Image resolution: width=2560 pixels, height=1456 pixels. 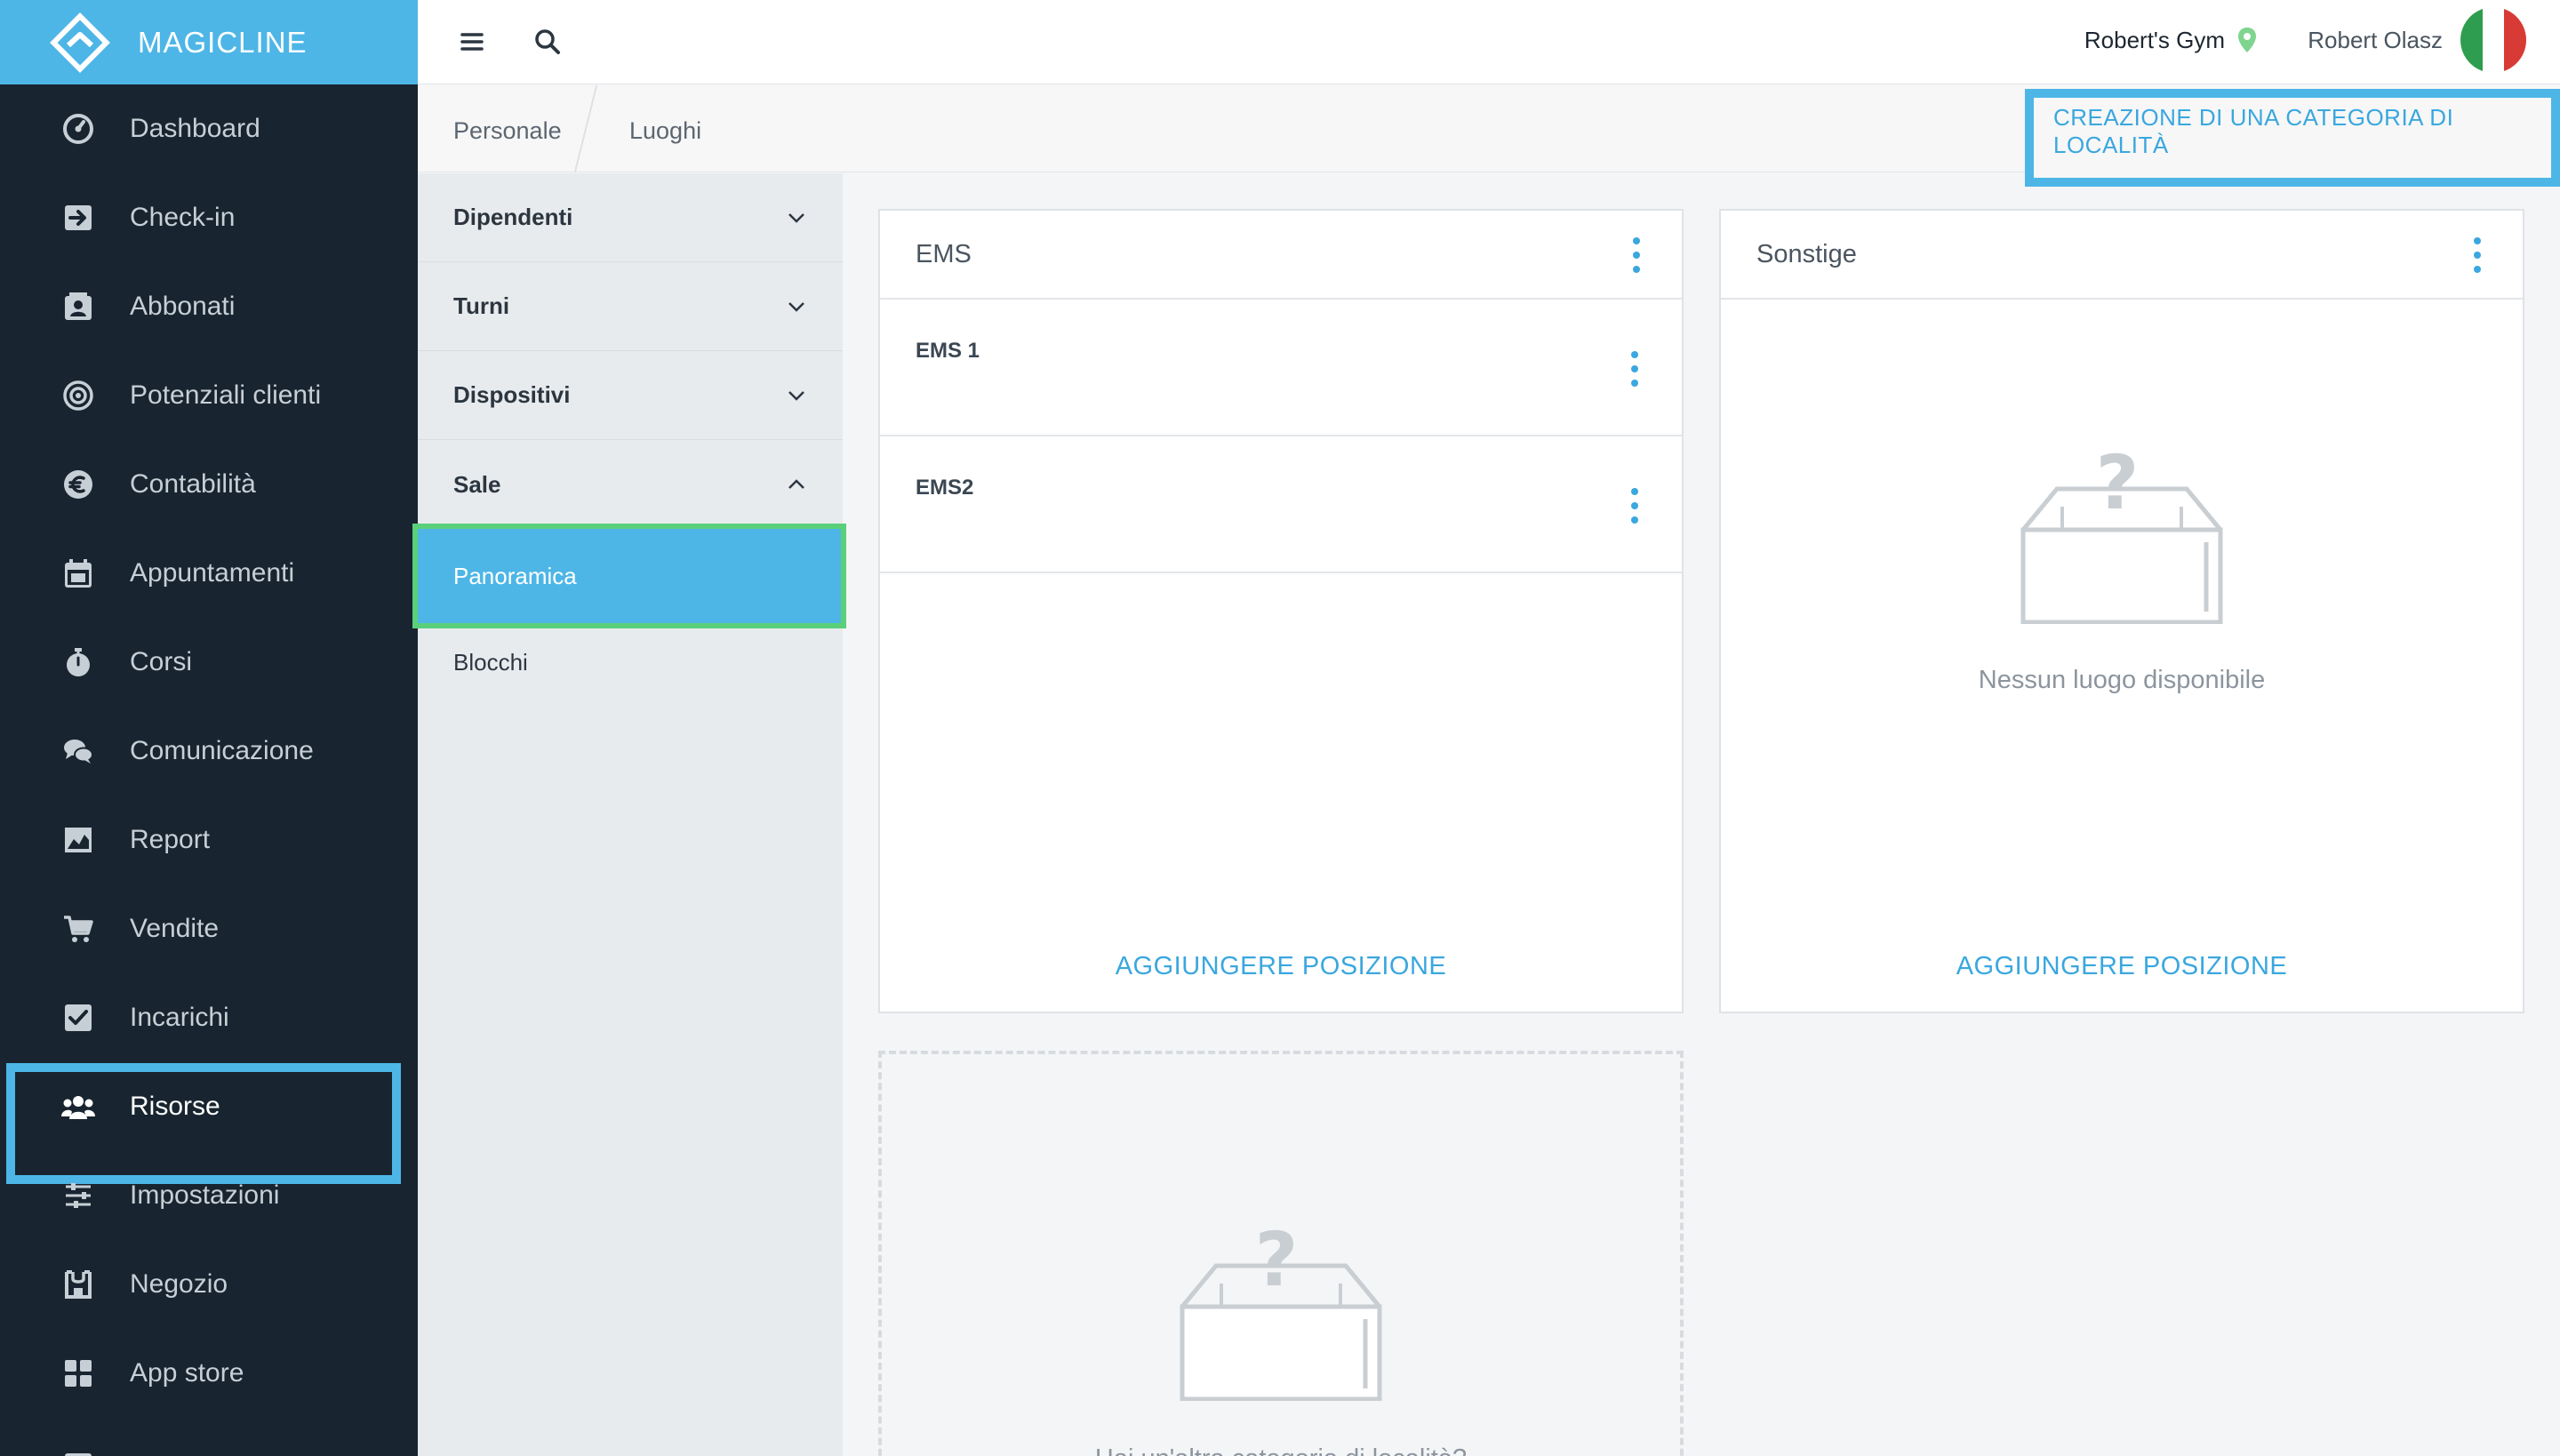 I want to click on nav-item-negozio: Negozio, so click(x=209, y=1284).